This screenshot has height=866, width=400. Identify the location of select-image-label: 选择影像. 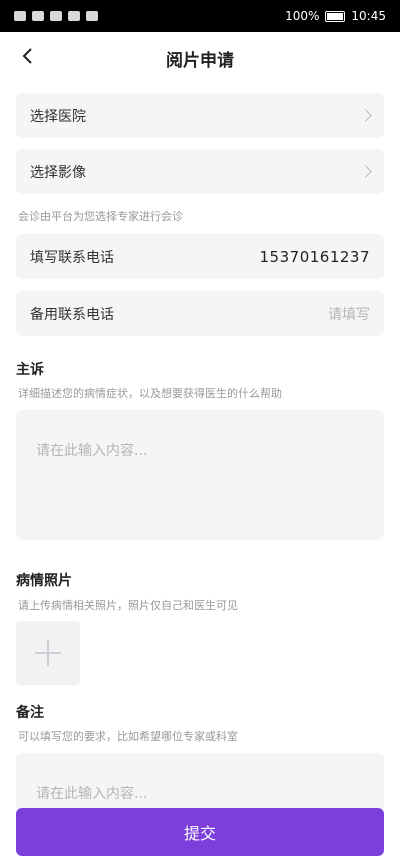
(58, 172).